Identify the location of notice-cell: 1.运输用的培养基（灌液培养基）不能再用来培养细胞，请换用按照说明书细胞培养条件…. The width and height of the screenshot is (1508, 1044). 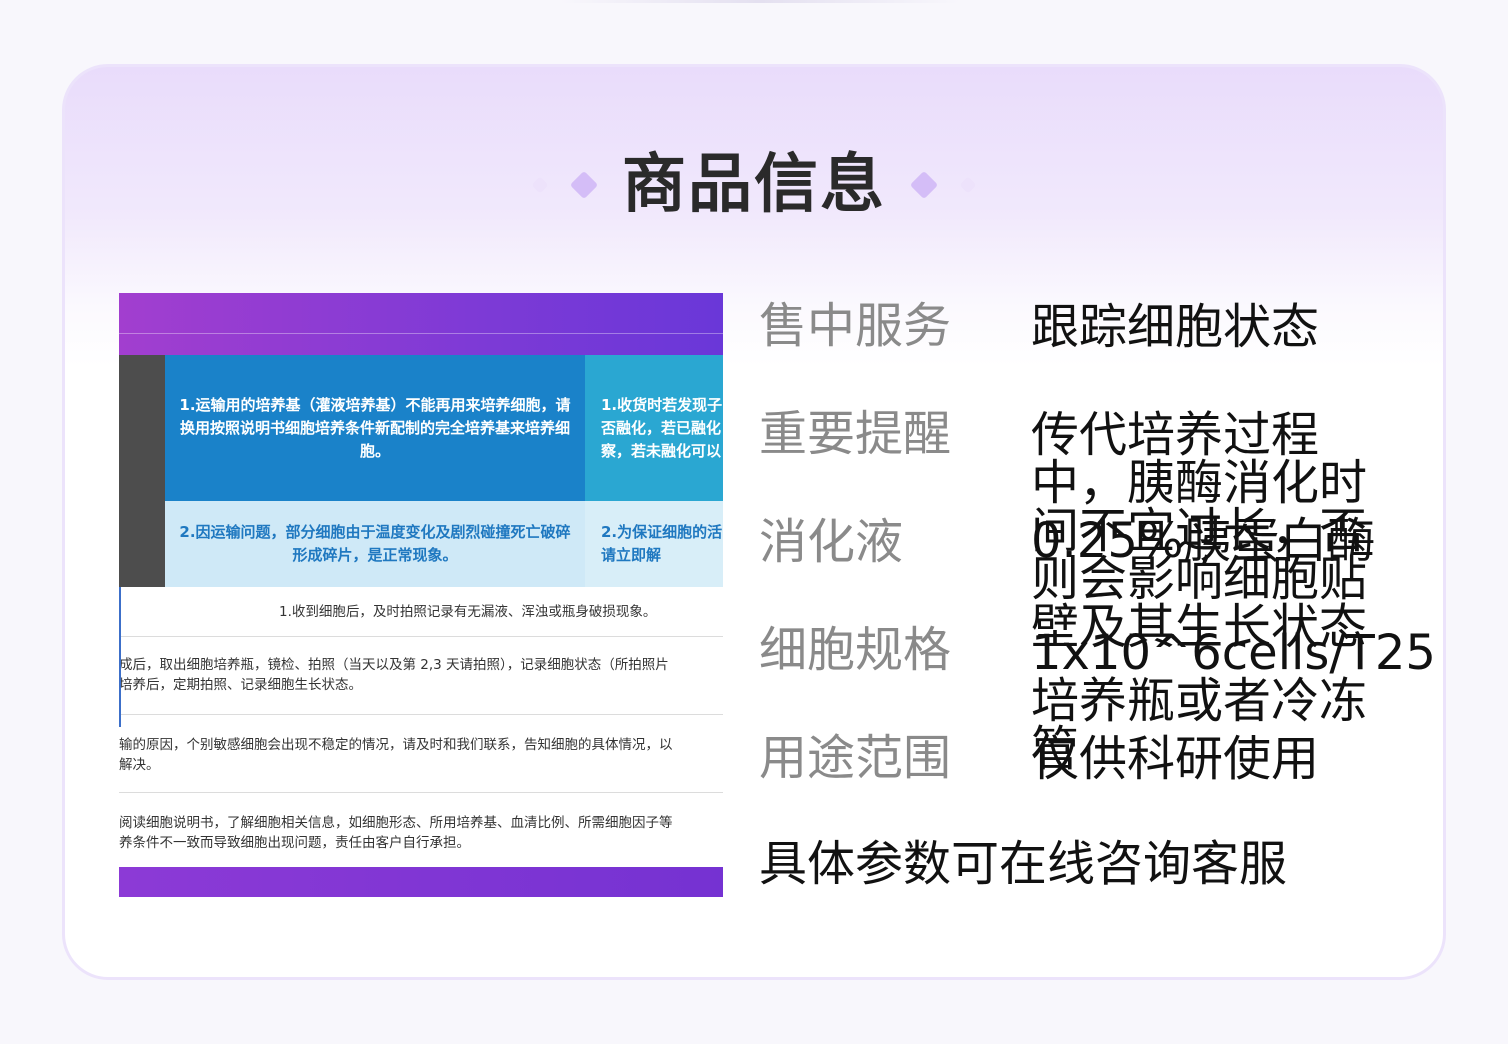
(375, 428).